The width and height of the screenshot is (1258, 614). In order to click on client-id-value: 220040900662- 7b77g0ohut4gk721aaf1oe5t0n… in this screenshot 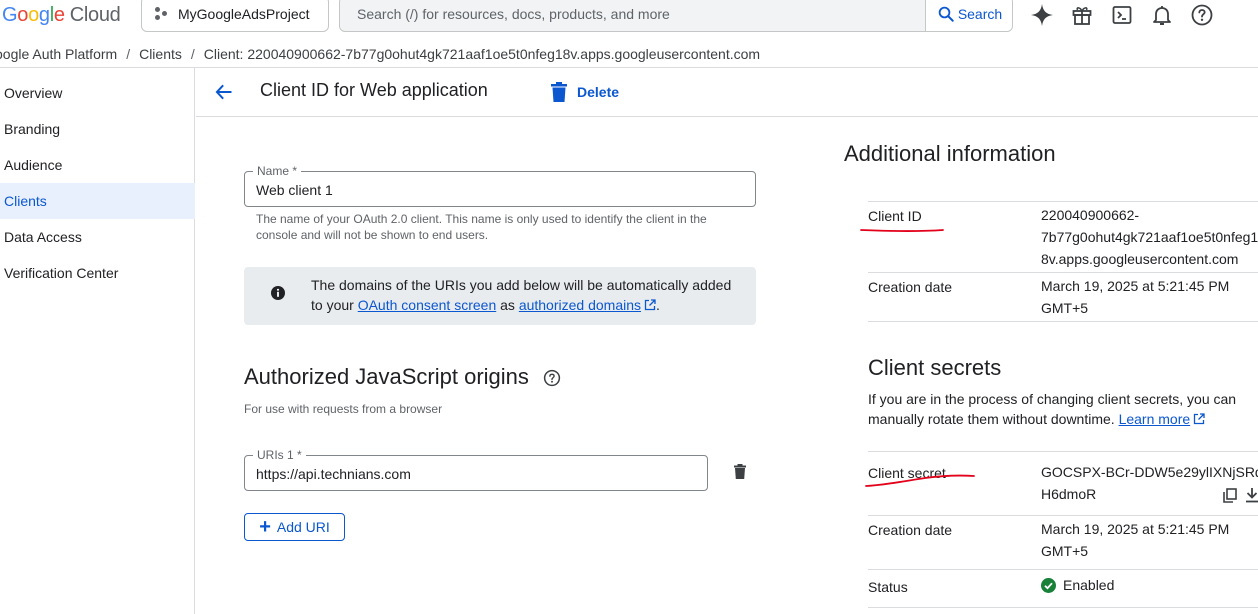, I will do `click(1149, 237)`.